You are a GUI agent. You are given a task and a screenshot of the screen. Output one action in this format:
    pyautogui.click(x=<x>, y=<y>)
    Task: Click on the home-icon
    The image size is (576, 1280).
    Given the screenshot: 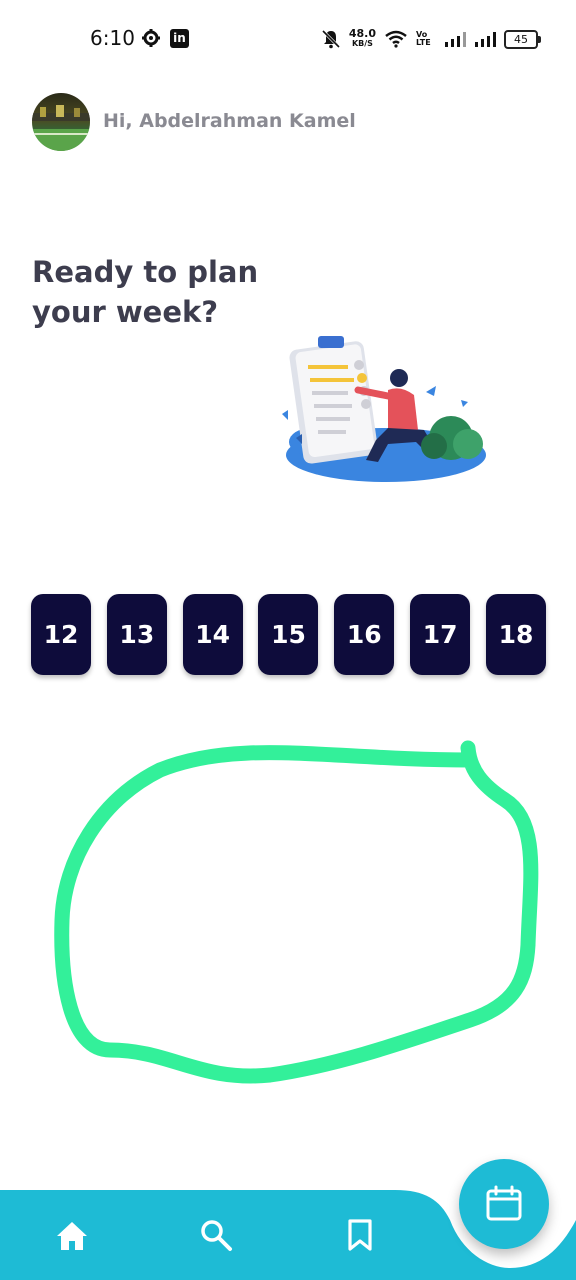 What is the action you would take?
    pyautogui.click(x=72, y=1236)
    